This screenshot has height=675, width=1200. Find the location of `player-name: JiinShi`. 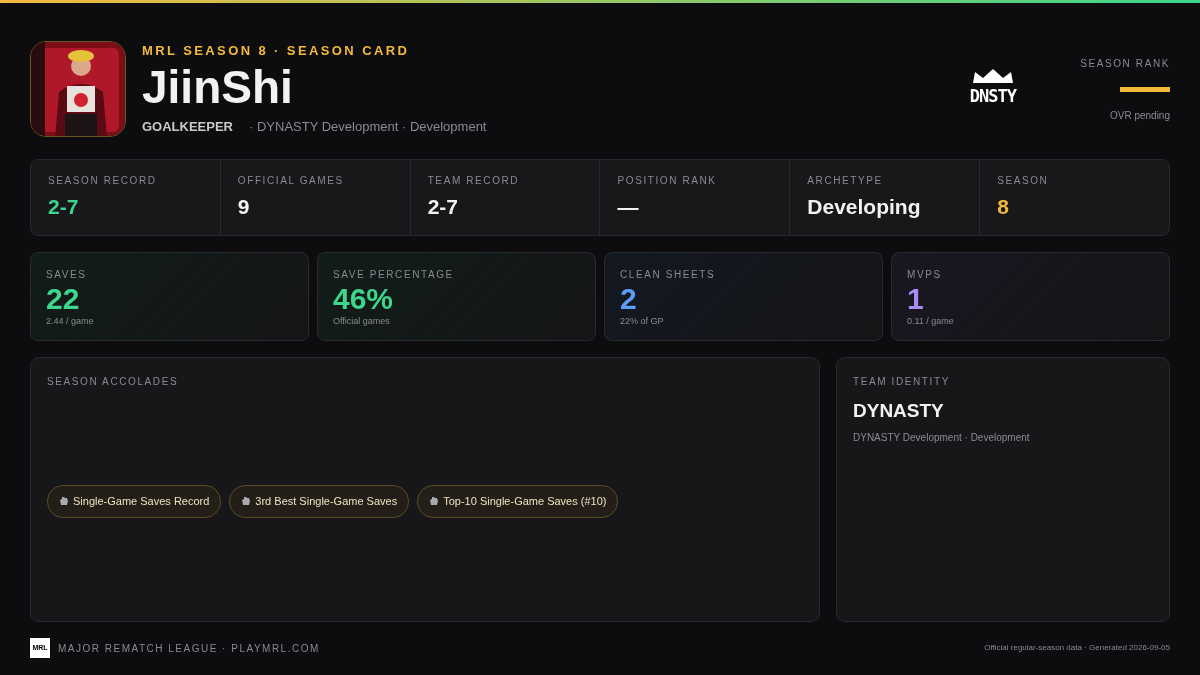

player-name: JiinShi is located at coordinates (218, 87).